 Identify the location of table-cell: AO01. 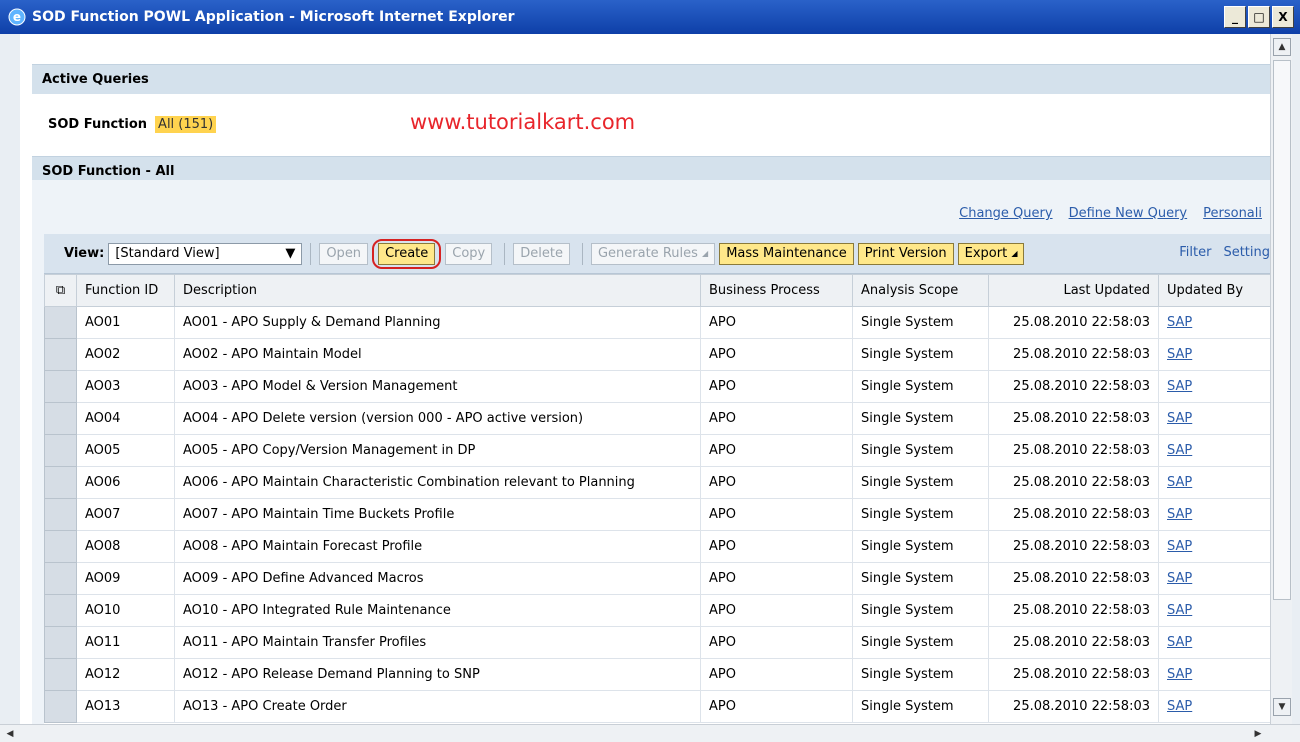
(125, 322).